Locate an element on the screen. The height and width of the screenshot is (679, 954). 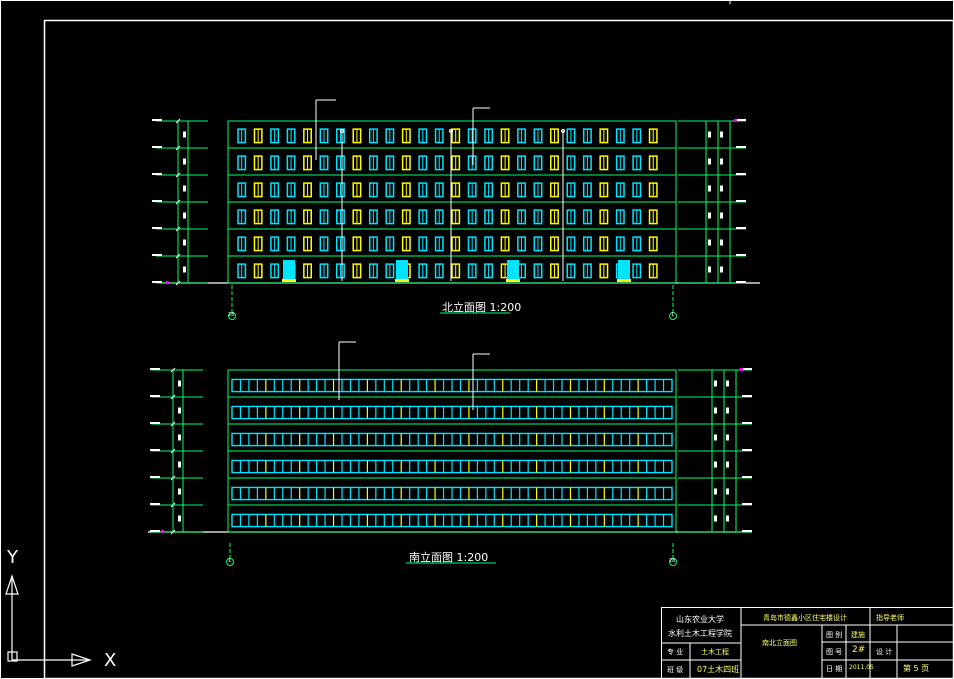
category-value: 建施 is located at coordinates (858, 635).